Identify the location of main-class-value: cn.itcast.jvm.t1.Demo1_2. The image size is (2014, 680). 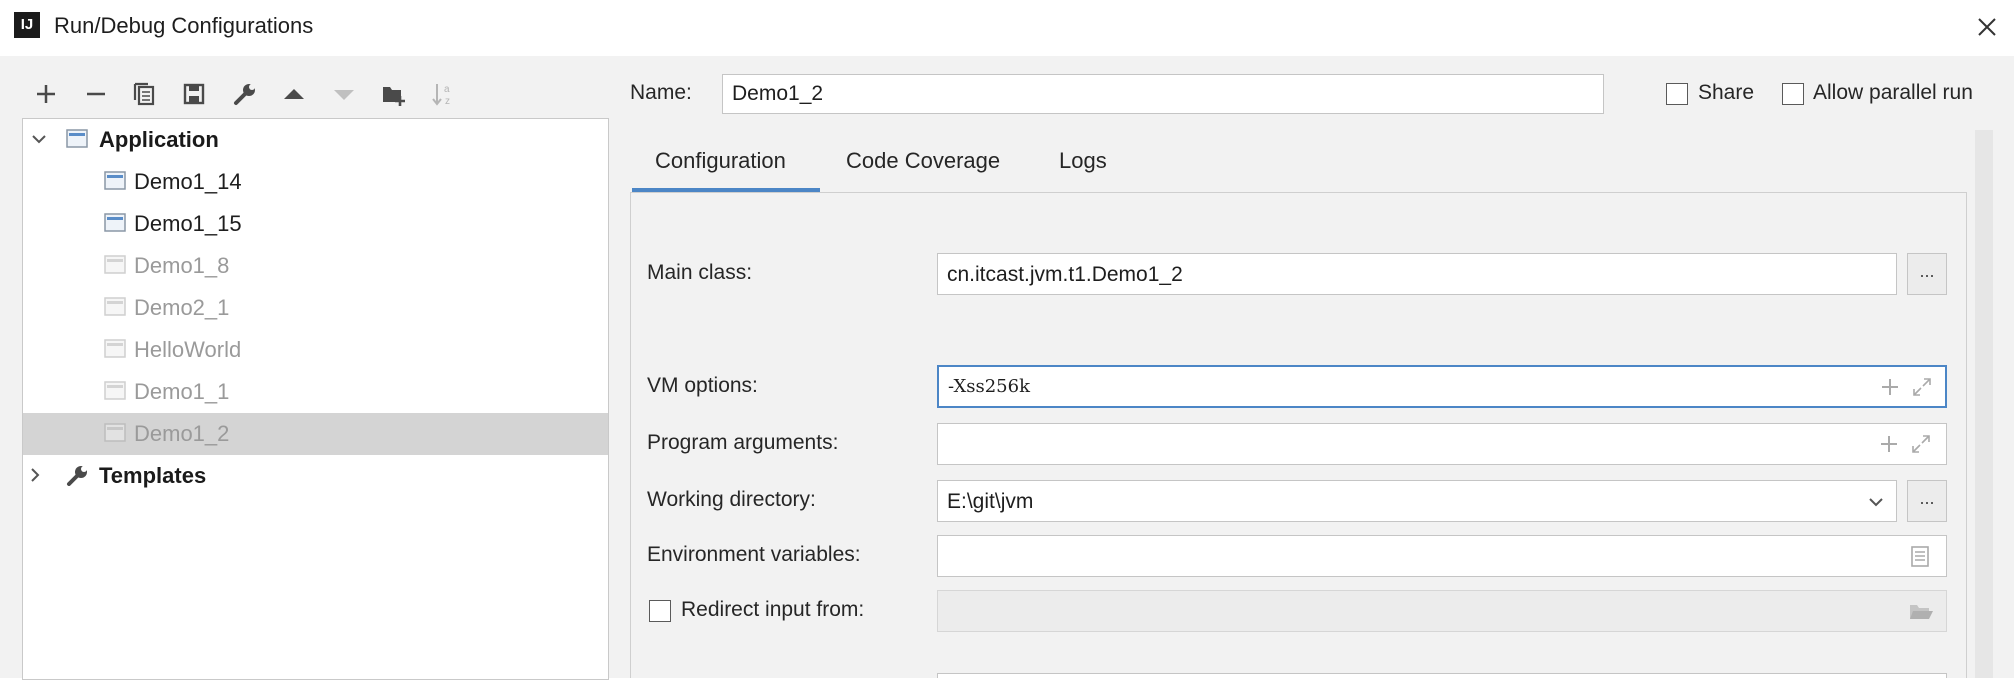
(1065, 274).